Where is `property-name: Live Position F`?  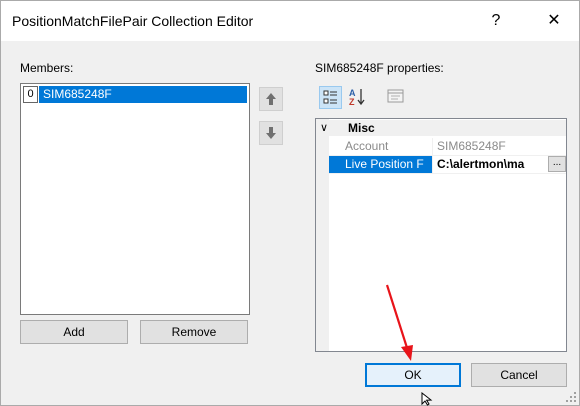 property-name: Live Position F is located at coordinates (381, 164).